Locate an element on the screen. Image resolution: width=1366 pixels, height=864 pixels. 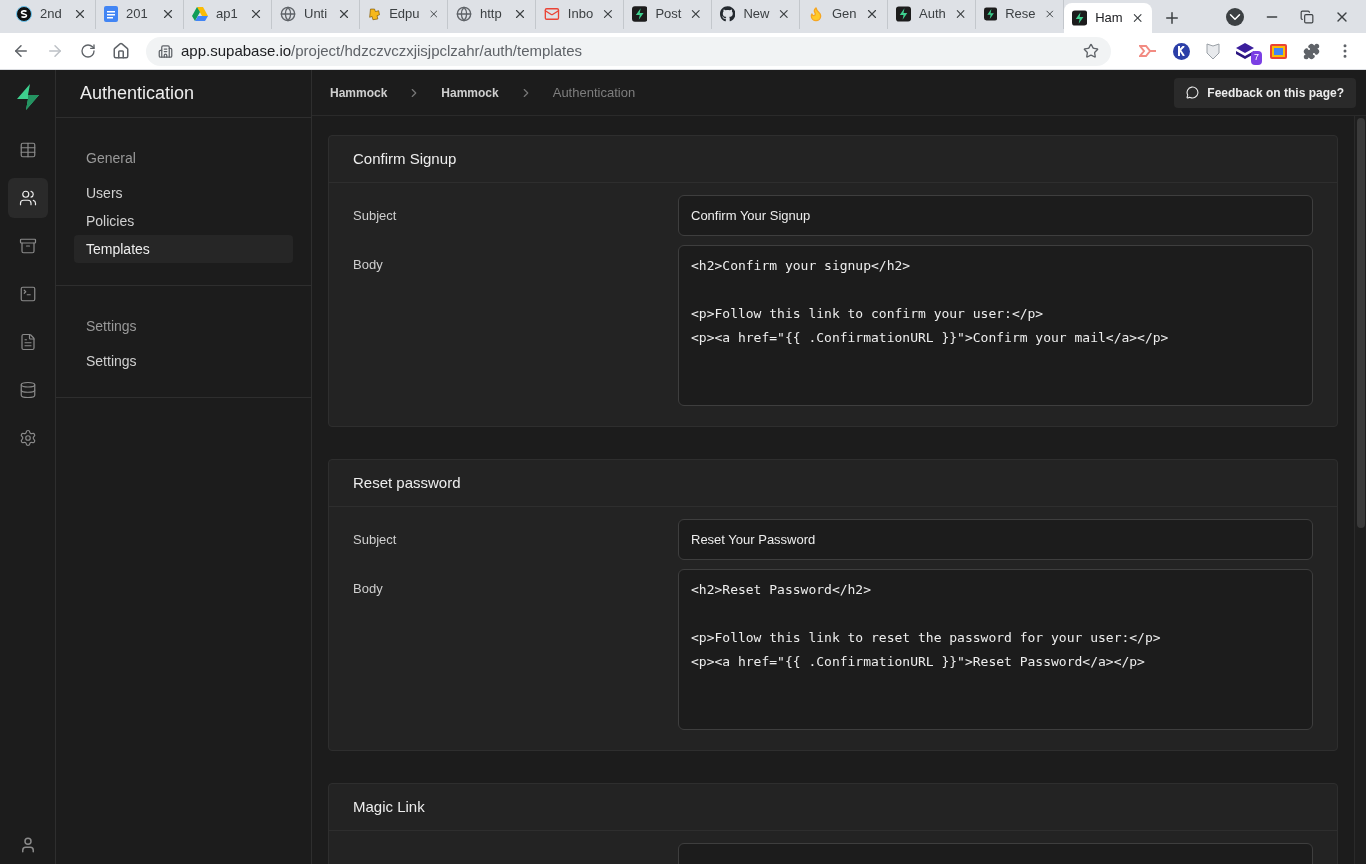
tab-title: 2nd is located at coordinates (51, 14).